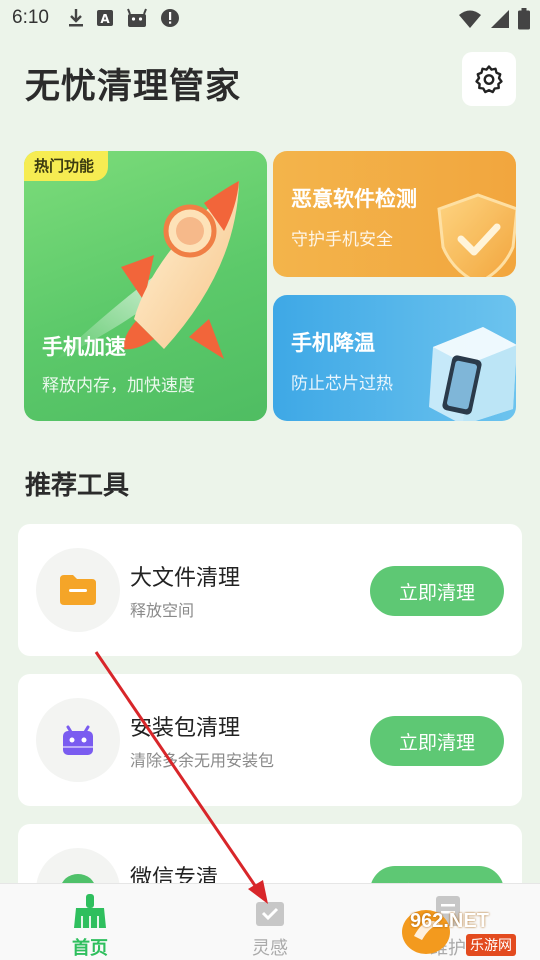 Image resolution: width=540 pixels, height=960 pixels. What do you see at coordinates (270, 590) in the screenshot?
I see `tool-item-large-file: 大文件清理 释放空间 立即清理` at bounding box center [270, 590].